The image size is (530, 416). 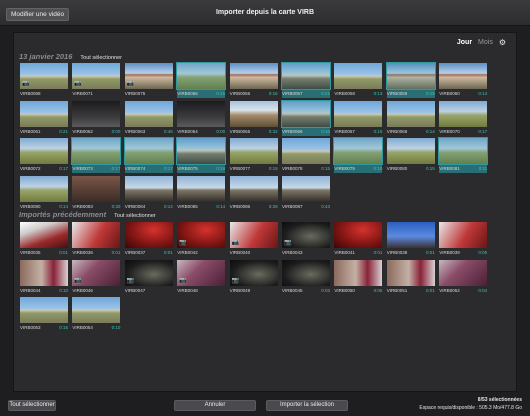 What do you see at coordinates (306, 193) in the screenshot?
I see `media-thumbnail: VIRB0087 0:43` at bounding box center [306, 193].